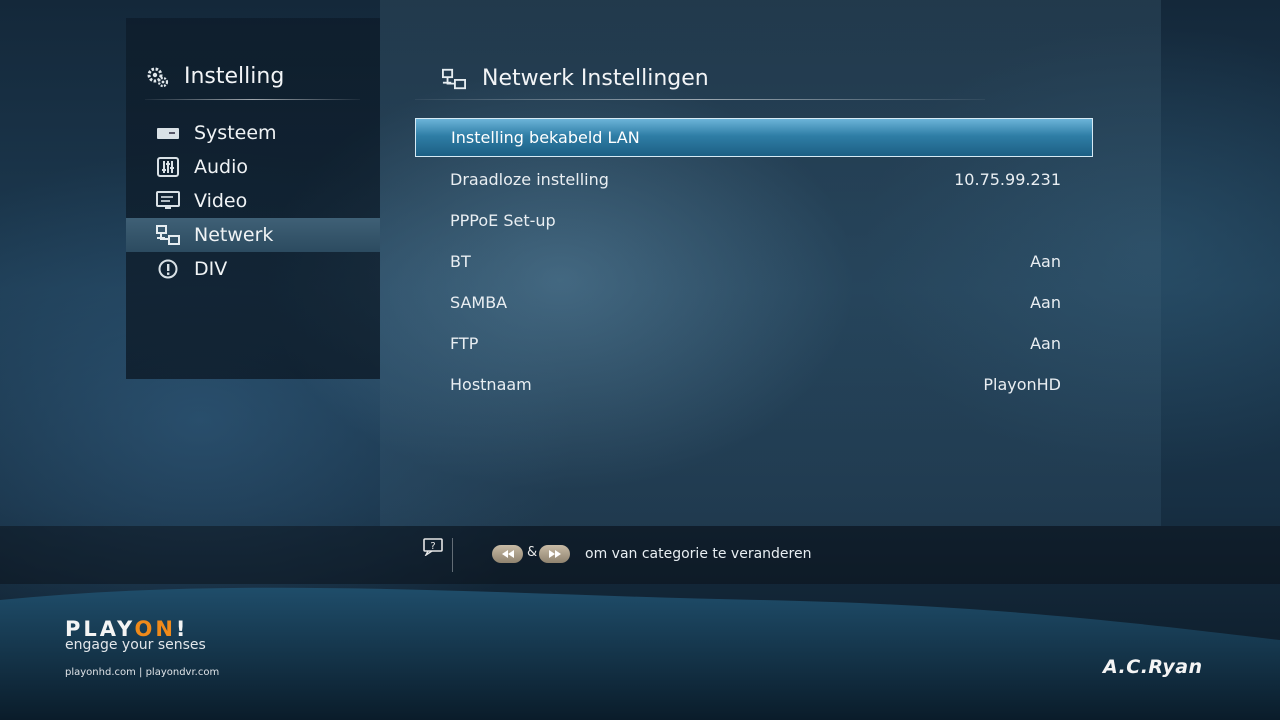  Describe the element at coordinates (234, 76) in the screenshot. I see `sidebar-title: Instelling` at that location.